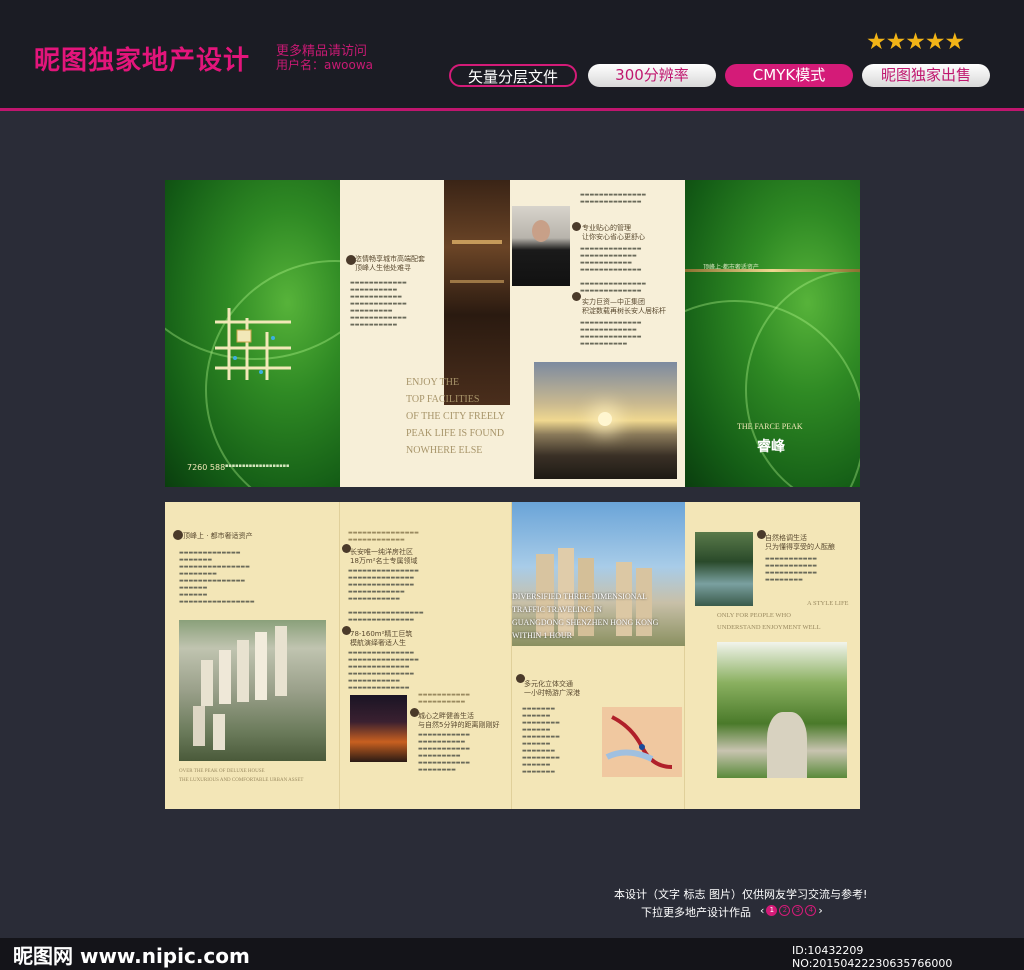  What do you see at coordinates (800, 547) in the screenshot?
I see `lifestyle-heading-line2: 只为懂得享受的人酝酿` at bounding box center [800, 547].